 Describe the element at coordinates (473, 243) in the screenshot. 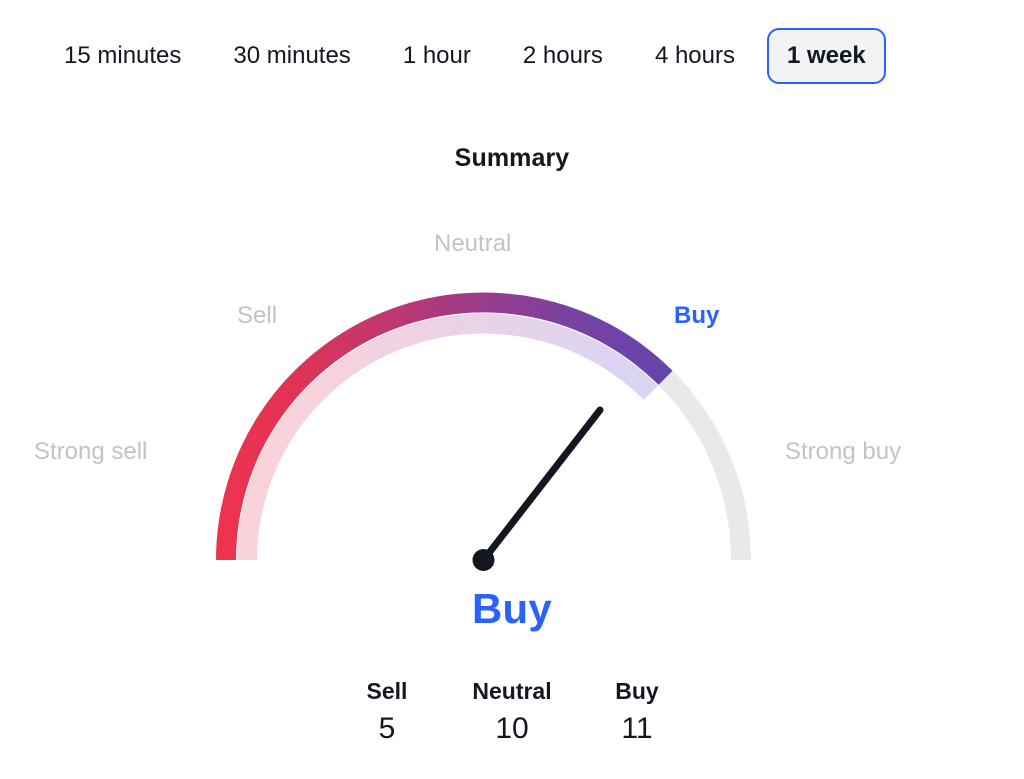

I see `gauge-label-neutral: Neutral` at that location.